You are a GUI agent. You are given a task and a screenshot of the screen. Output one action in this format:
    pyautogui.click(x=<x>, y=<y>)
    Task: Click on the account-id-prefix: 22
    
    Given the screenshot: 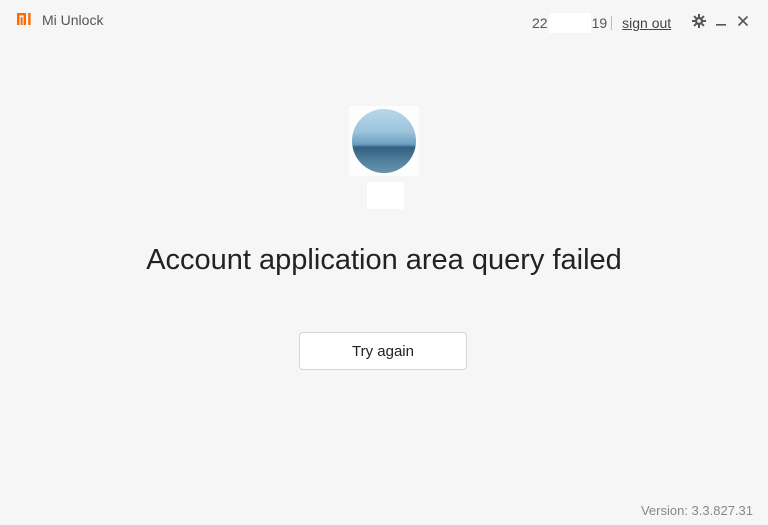 What is the action you would take?
    pyautogui.click(x=540, y=23)
    